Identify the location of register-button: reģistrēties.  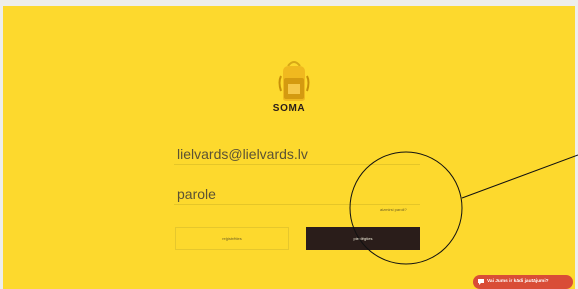
(232, 238).